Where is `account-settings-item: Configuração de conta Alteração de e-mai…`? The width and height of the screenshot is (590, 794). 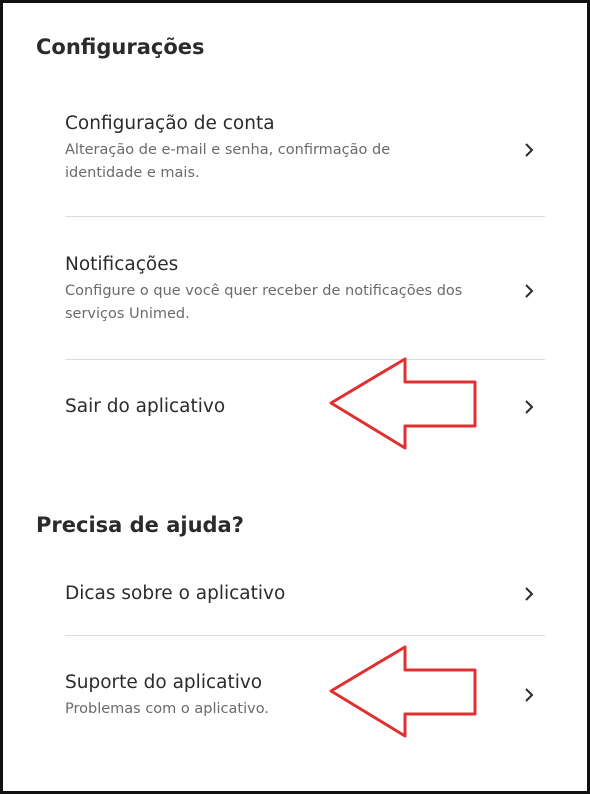 account-settings-item: Configuração de conta Alteração de e-mai… is located at coordinates (305, 151).